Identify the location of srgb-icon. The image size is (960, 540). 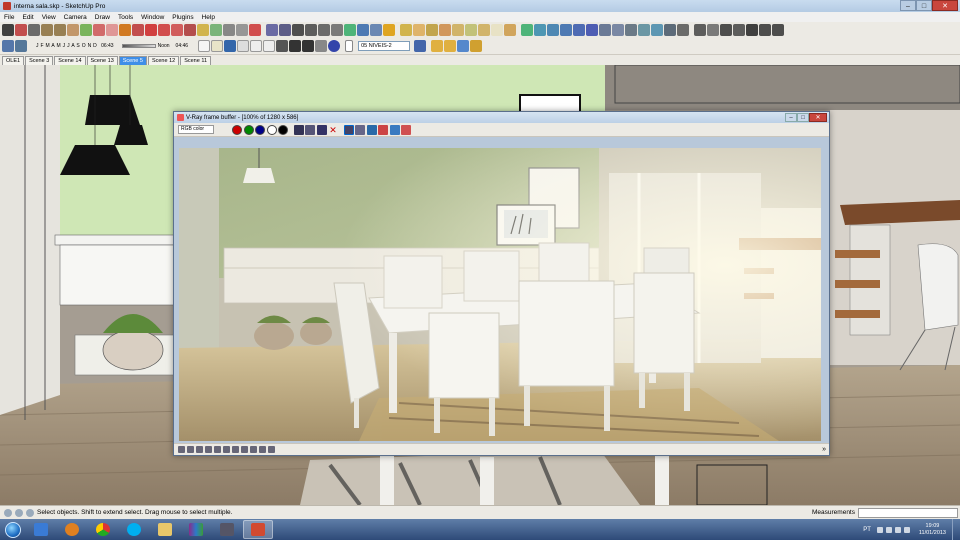
(199, 449).